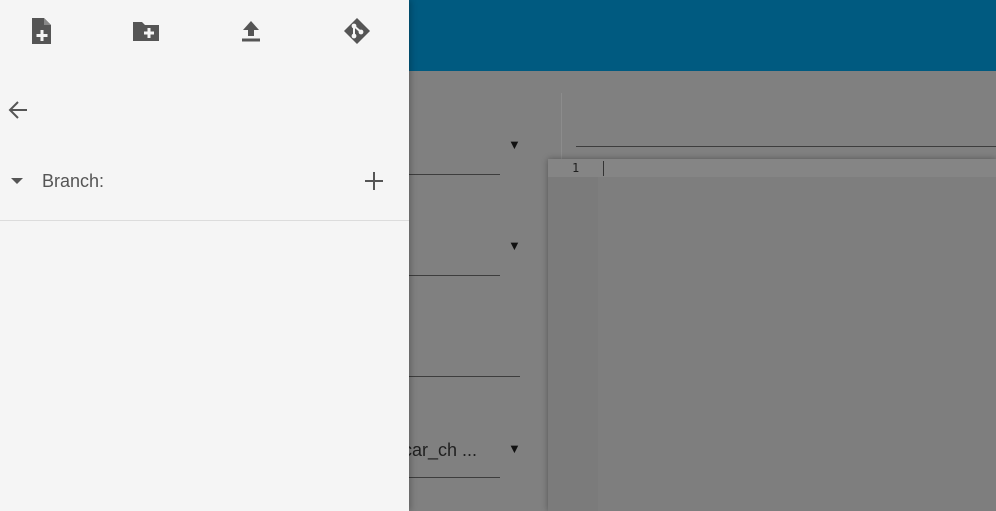 This screenshot has height=511, width=996. Describe the element at coordinates (573, 335) in the screenshot. I see `editor-gutter` at that location.